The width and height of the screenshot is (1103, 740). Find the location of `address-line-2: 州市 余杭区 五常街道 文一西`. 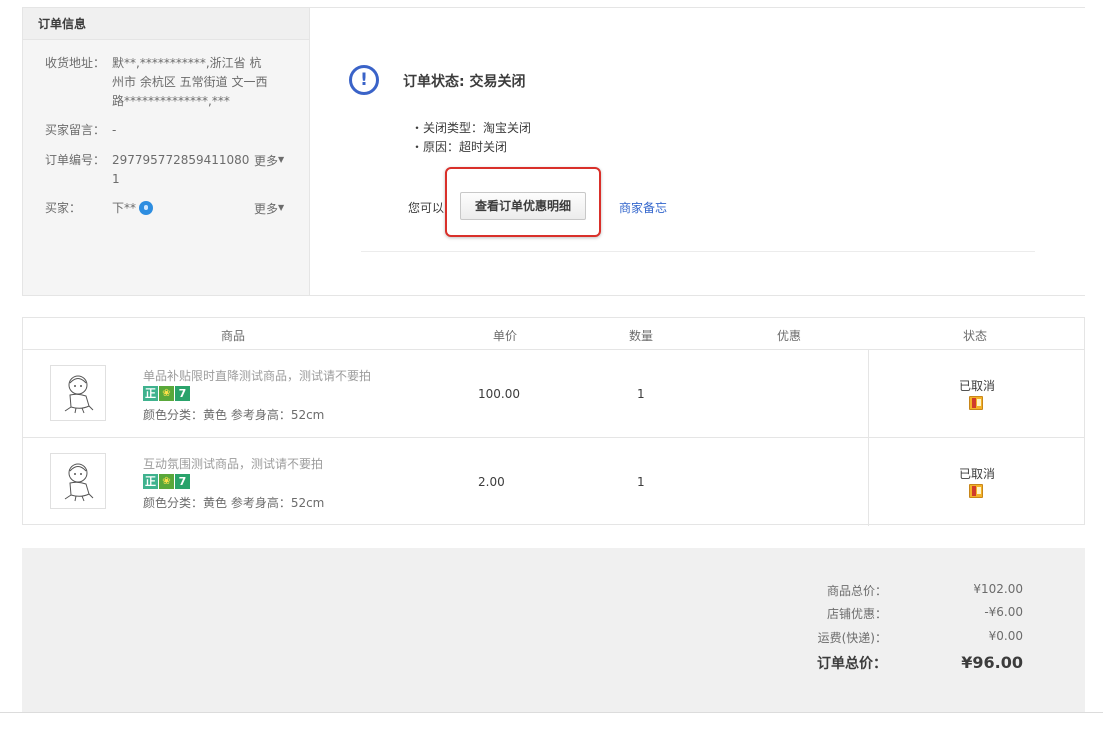

address-line-2: 州市 余杭区 五常街道 文一西 is located at coordinates (190, 82).